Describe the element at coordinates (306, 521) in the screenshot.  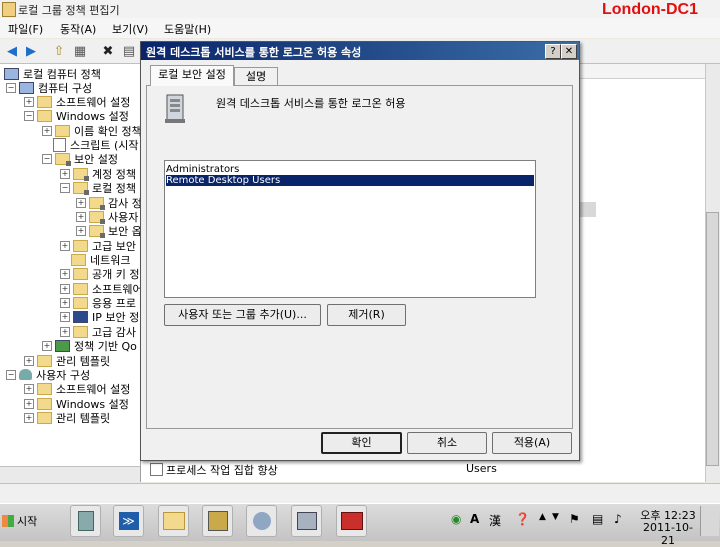
I see `server-tools-icon` at that location.